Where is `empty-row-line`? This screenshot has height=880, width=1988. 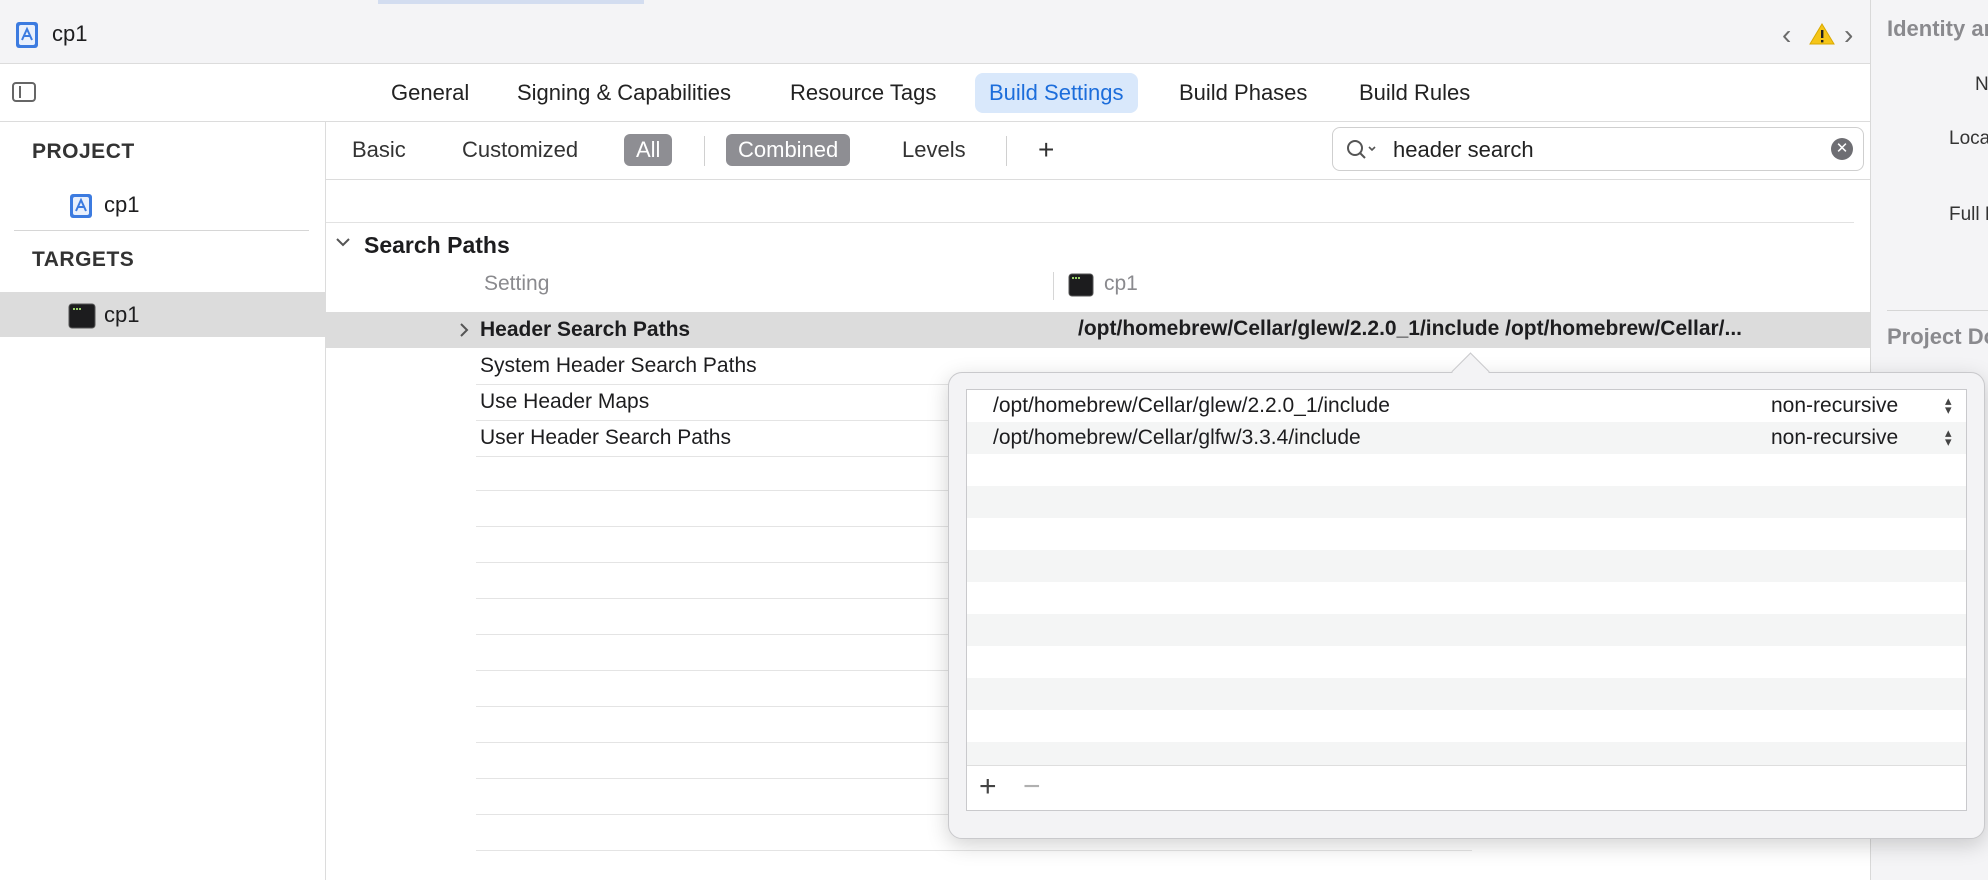
empty-row-line is located at coordinates (974, 850).